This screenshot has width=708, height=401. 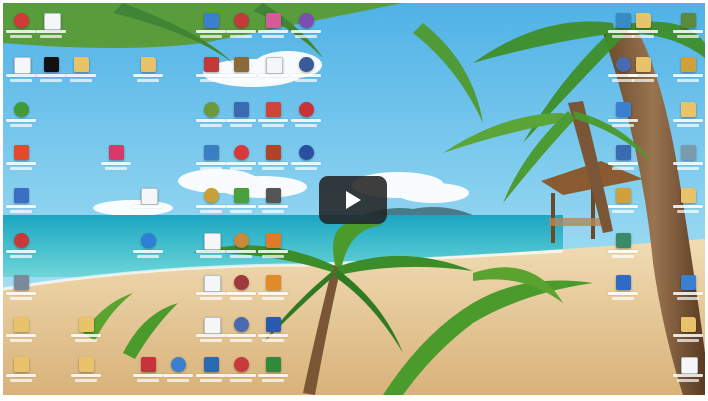 What do you see at coordinates (274, 65) in the screenshot?
I see `doc-icon` at bounding box center [274, 65].